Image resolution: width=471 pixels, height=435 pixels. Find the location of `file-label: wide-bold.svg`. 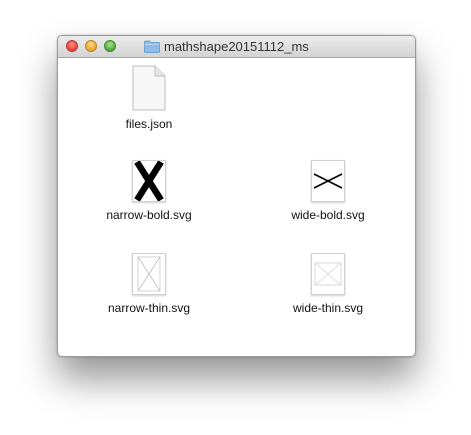

file-label: wide-bold.svg is located at coordinates (328, 215).